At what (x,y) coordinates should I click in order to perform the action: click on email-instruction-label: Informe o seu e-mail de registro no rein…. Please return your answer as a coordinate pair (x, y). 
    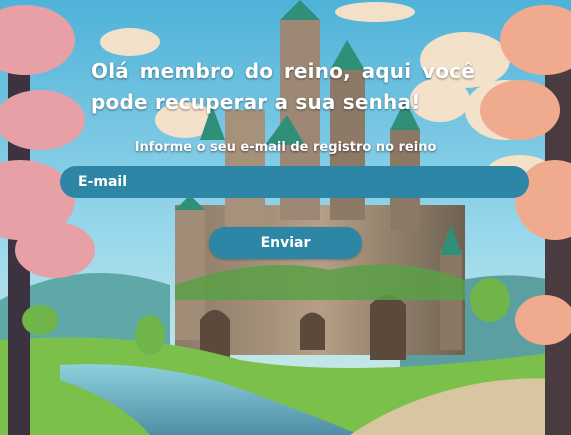
    Looking at the image, I should click on (285, 147).